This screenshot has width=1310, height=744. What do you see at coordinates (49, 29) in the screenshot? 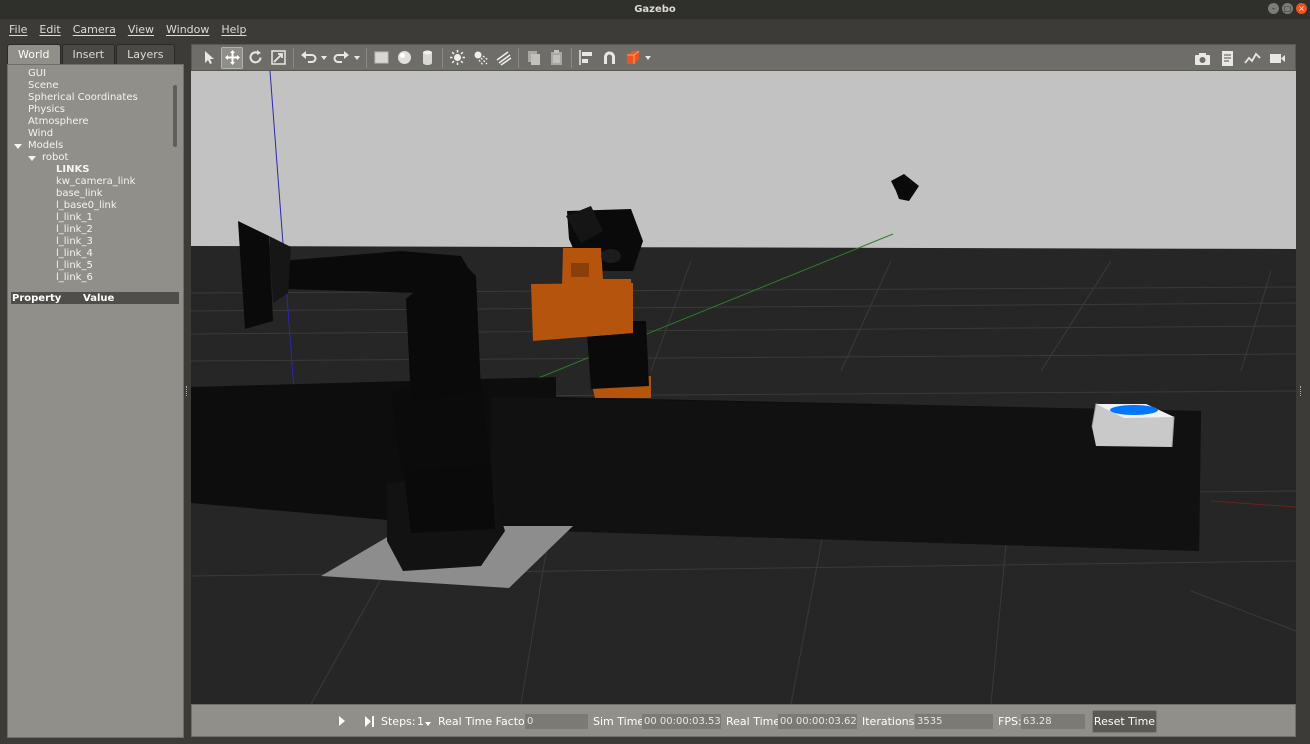
I see `menu-edit: Edit` at bounding box center [49, 29].